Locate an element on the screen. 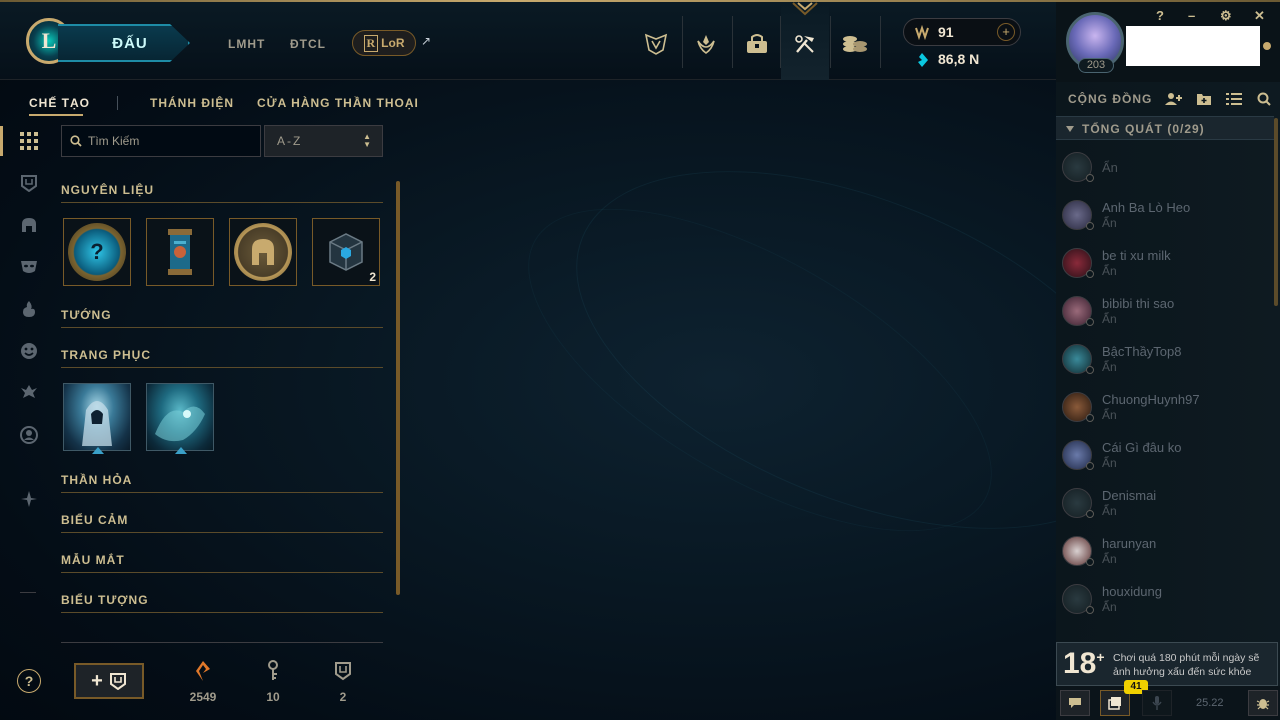  lor-button: R LoR is located at coordinates (384, 43).